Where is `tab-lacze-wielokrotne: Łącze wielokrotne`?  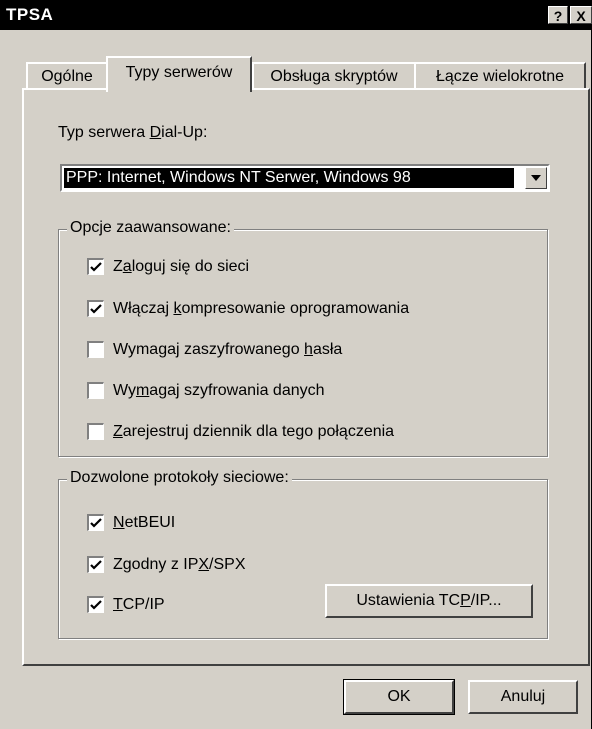
tab-lacze-wielokrotne: Łącze wielokrotne is located at coordinates (500, 76).